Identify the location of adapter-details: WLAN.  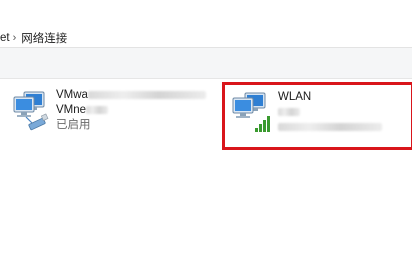
(330, 112).